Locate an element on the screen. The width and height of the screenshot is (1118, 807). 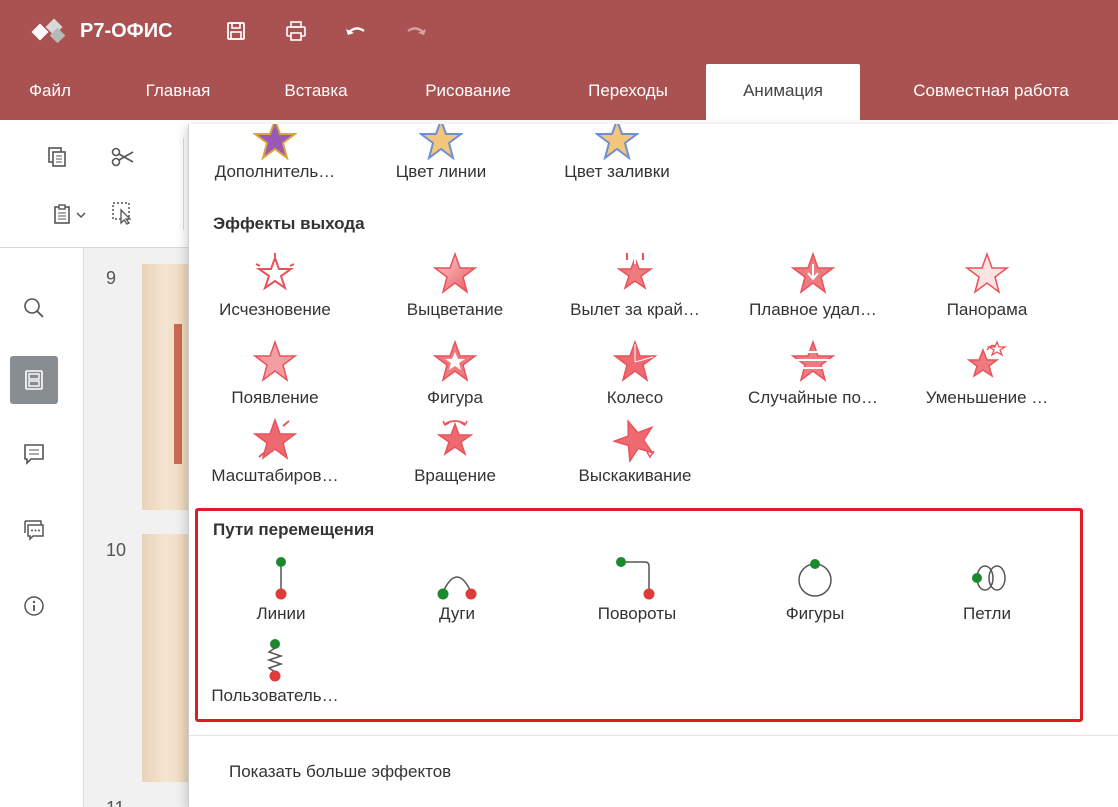
tab-draw: Рисование is located at coordinates (468, 91).